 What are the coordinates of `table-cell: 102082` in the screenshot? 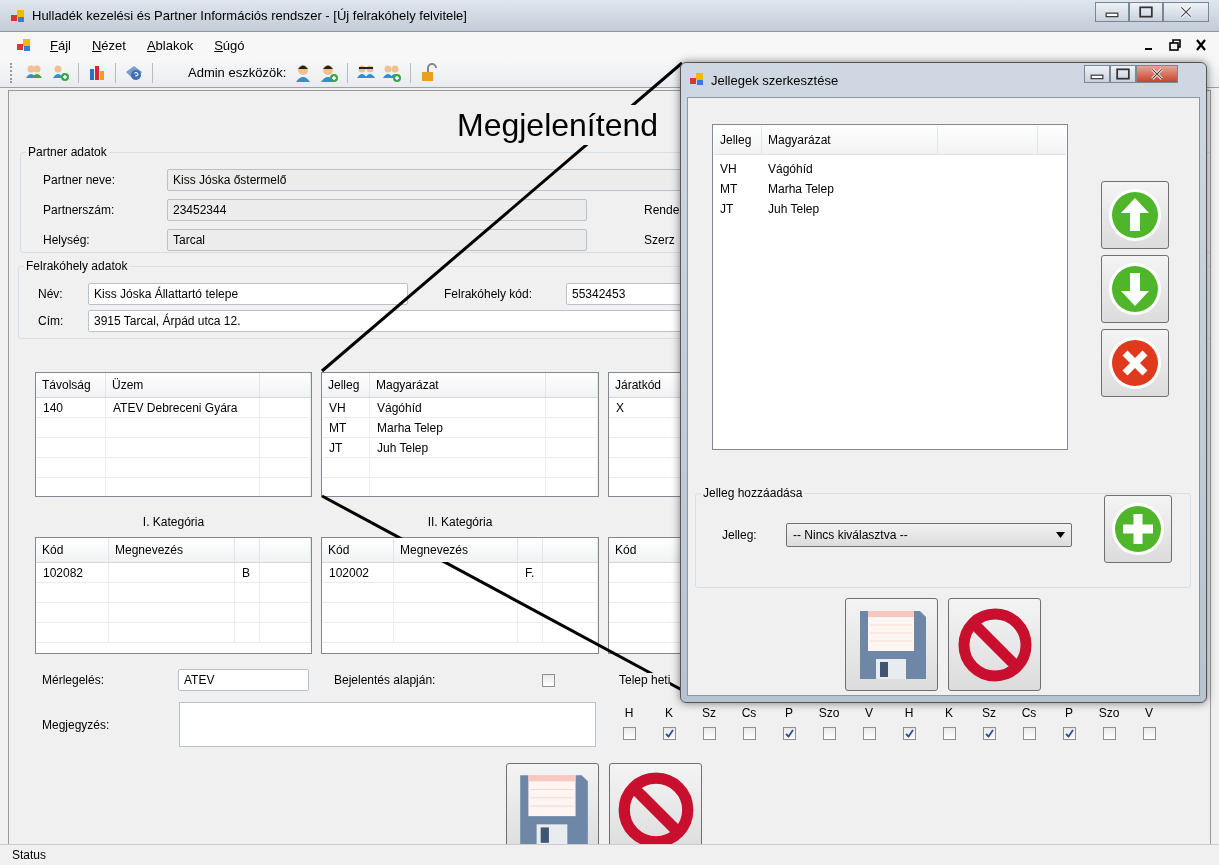 It's located at (72, 573).